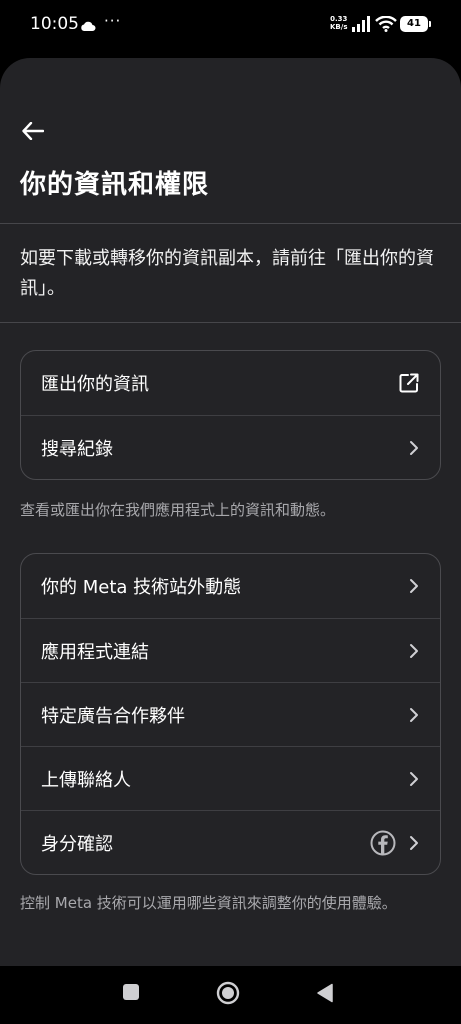 The width and height of the screenshot is (461, 1024). I want to click on network-speed: 0.33 KB/s, so click(338, 23).